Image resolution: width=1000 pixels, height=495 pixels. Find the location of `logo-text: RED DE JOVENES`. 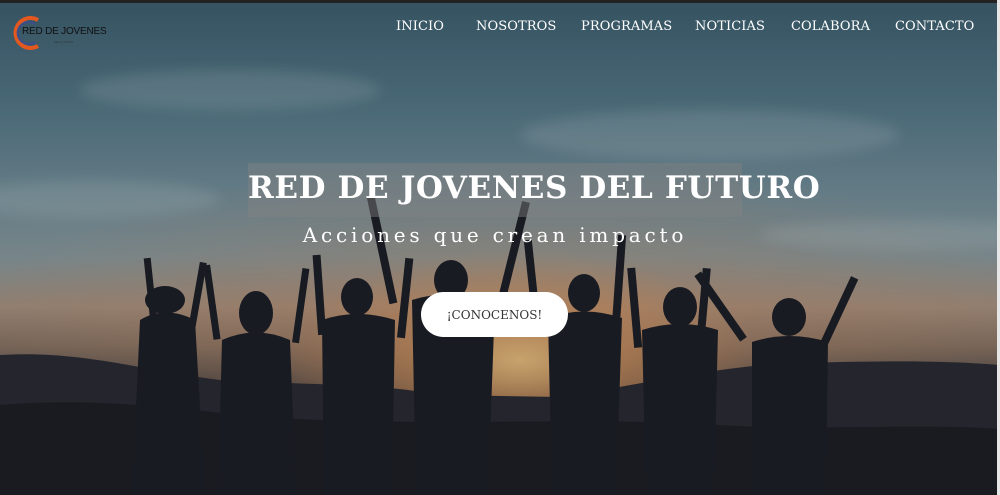

logo-text: RED DE JOVENES is located at coordinates (64, 31).